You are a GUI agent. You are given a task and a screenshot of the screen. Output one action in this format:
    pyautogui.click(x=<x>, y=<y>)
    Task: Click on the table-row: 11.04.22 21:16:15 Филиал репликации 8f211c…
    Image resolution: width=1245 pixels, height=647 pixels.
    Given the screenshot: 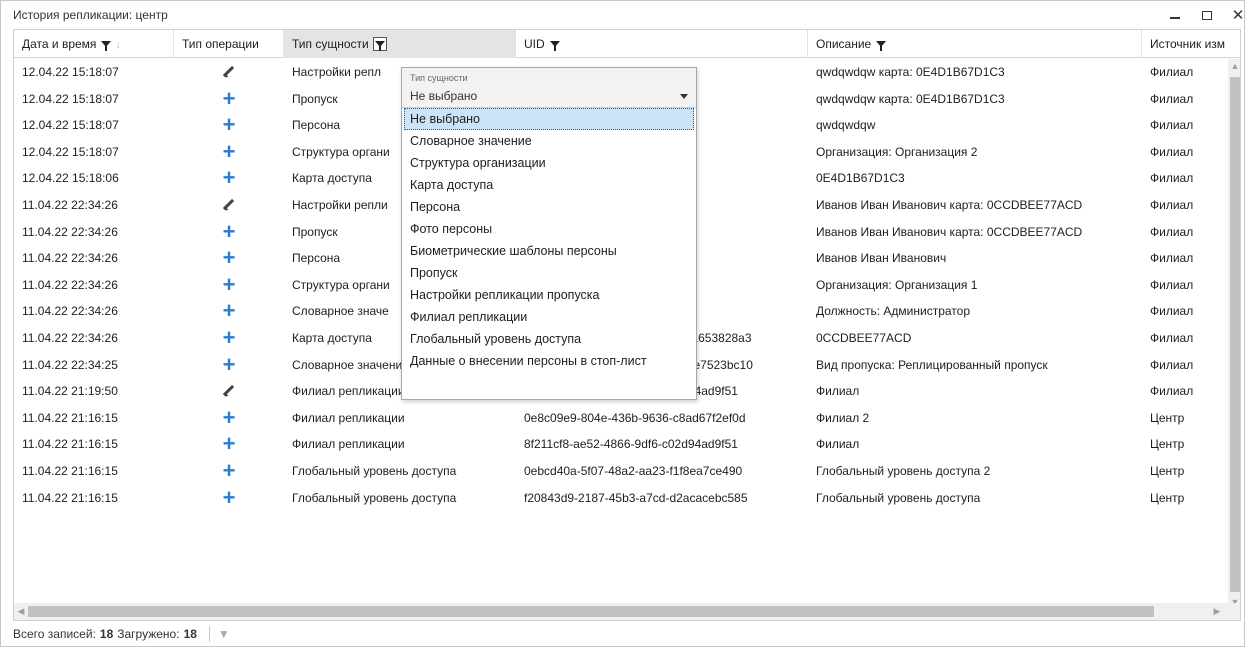 What is the action you would take?
    pyautogui.click(x=627, y=444)
    